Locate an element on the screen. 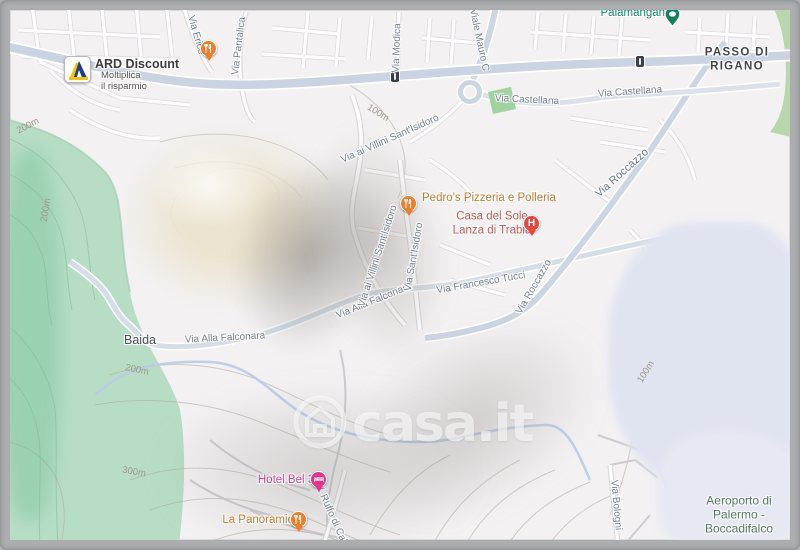 The width and height of the screenshot is (800, 550). bed-icon is located at coordinates (318, 479).